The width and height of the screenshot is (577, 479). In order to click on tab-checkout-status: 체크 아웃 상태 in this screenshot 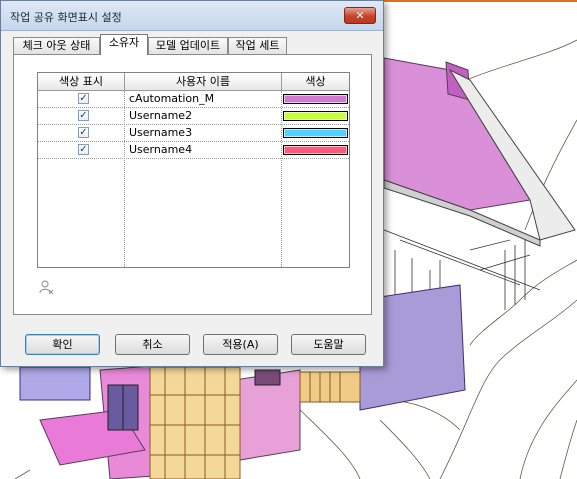, I will do `click(56, 45)`.